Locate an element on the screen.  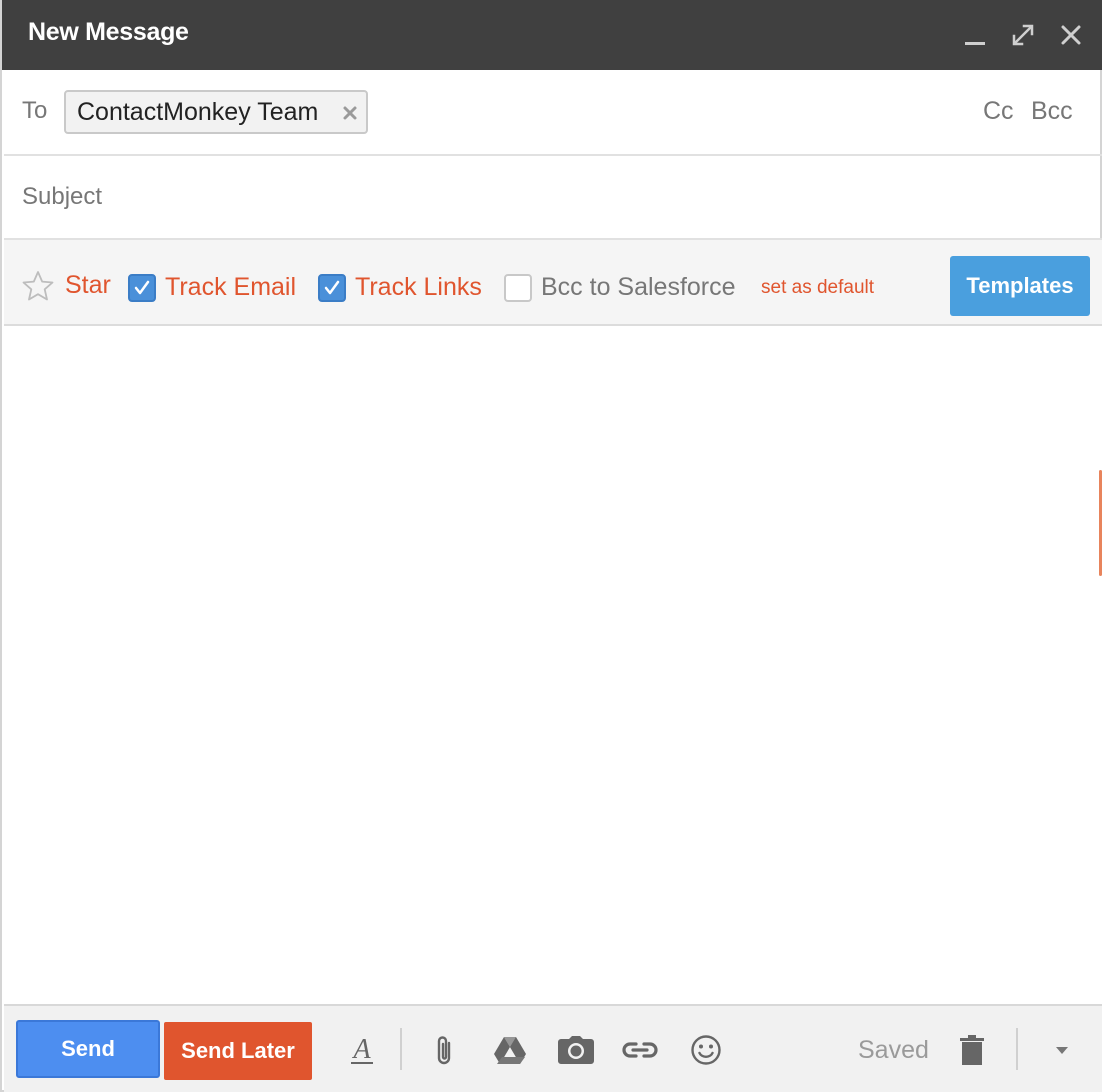
svg-text: A is located at coordinates (361, 1049).